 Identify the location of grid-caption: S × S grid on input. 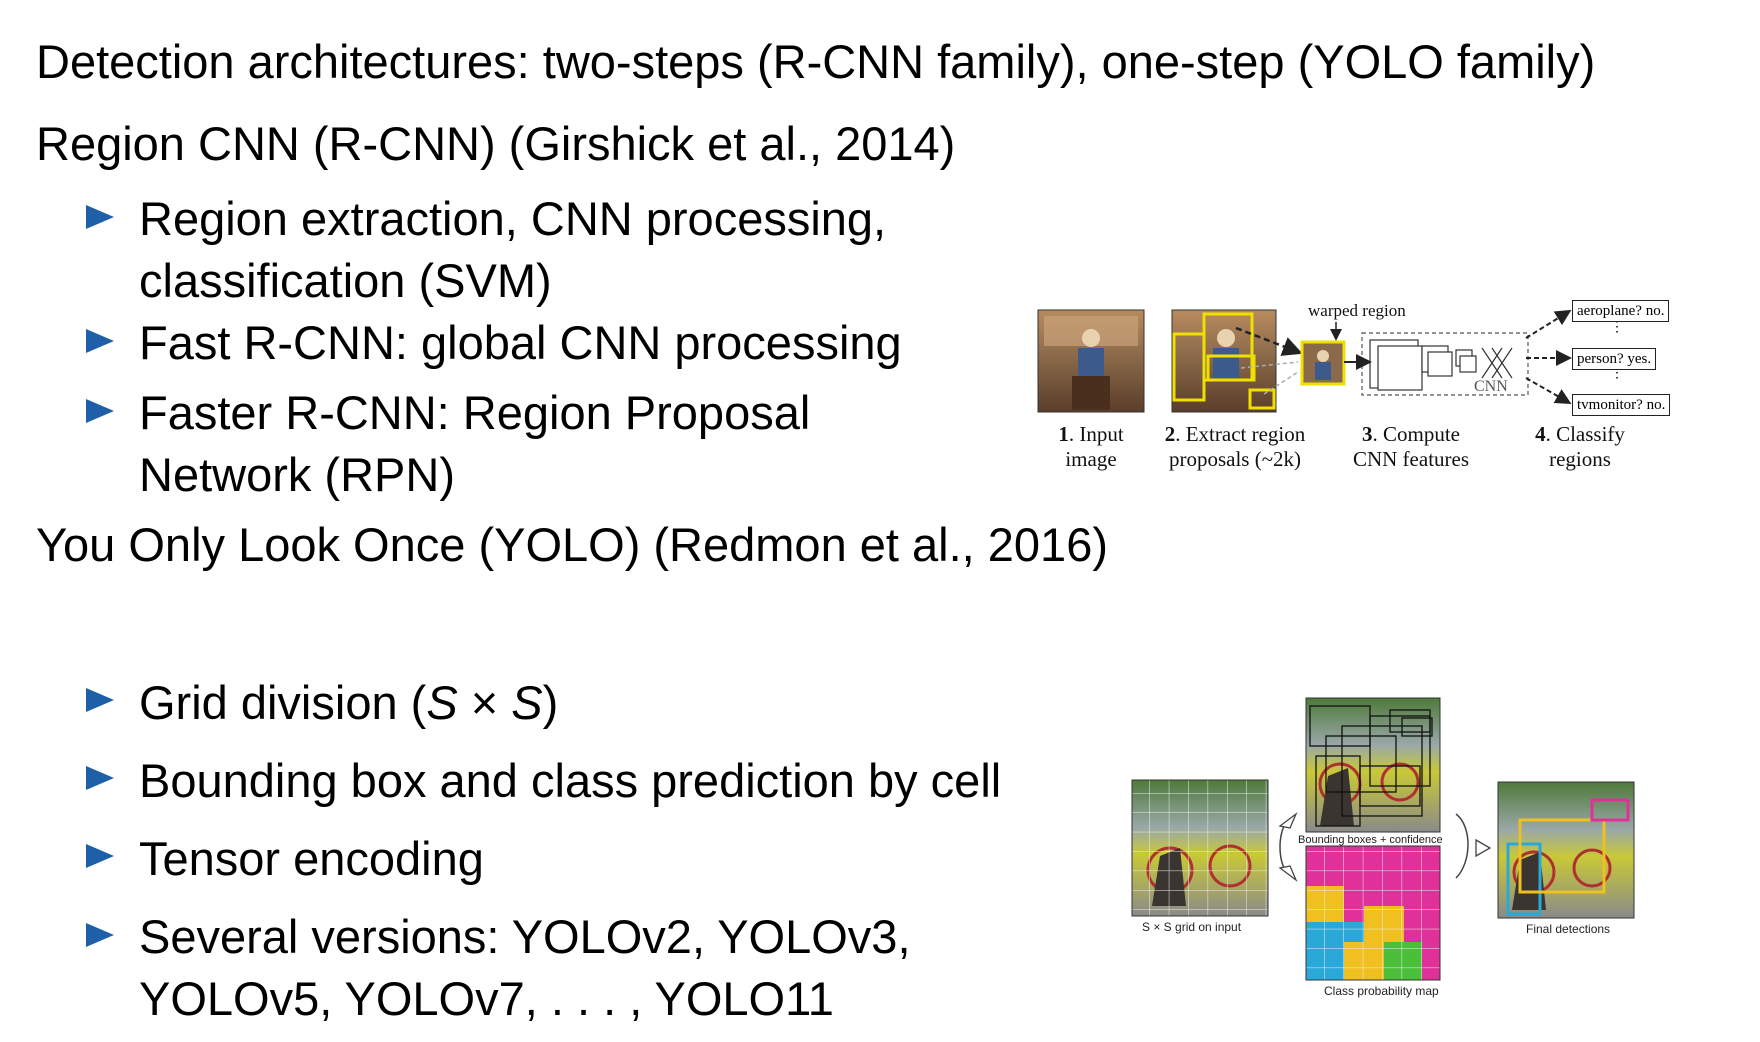
(1192, 927).